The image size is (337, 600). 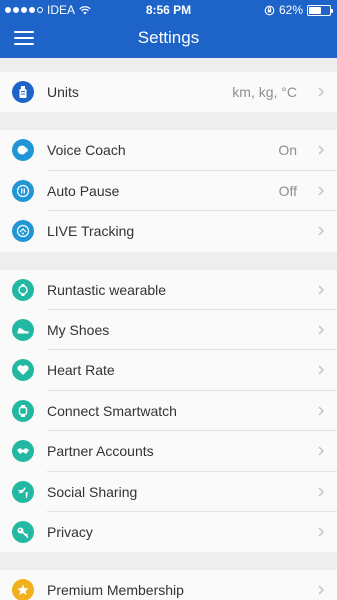 I want to click on page-title: Settings, so click(x=168, y=37).